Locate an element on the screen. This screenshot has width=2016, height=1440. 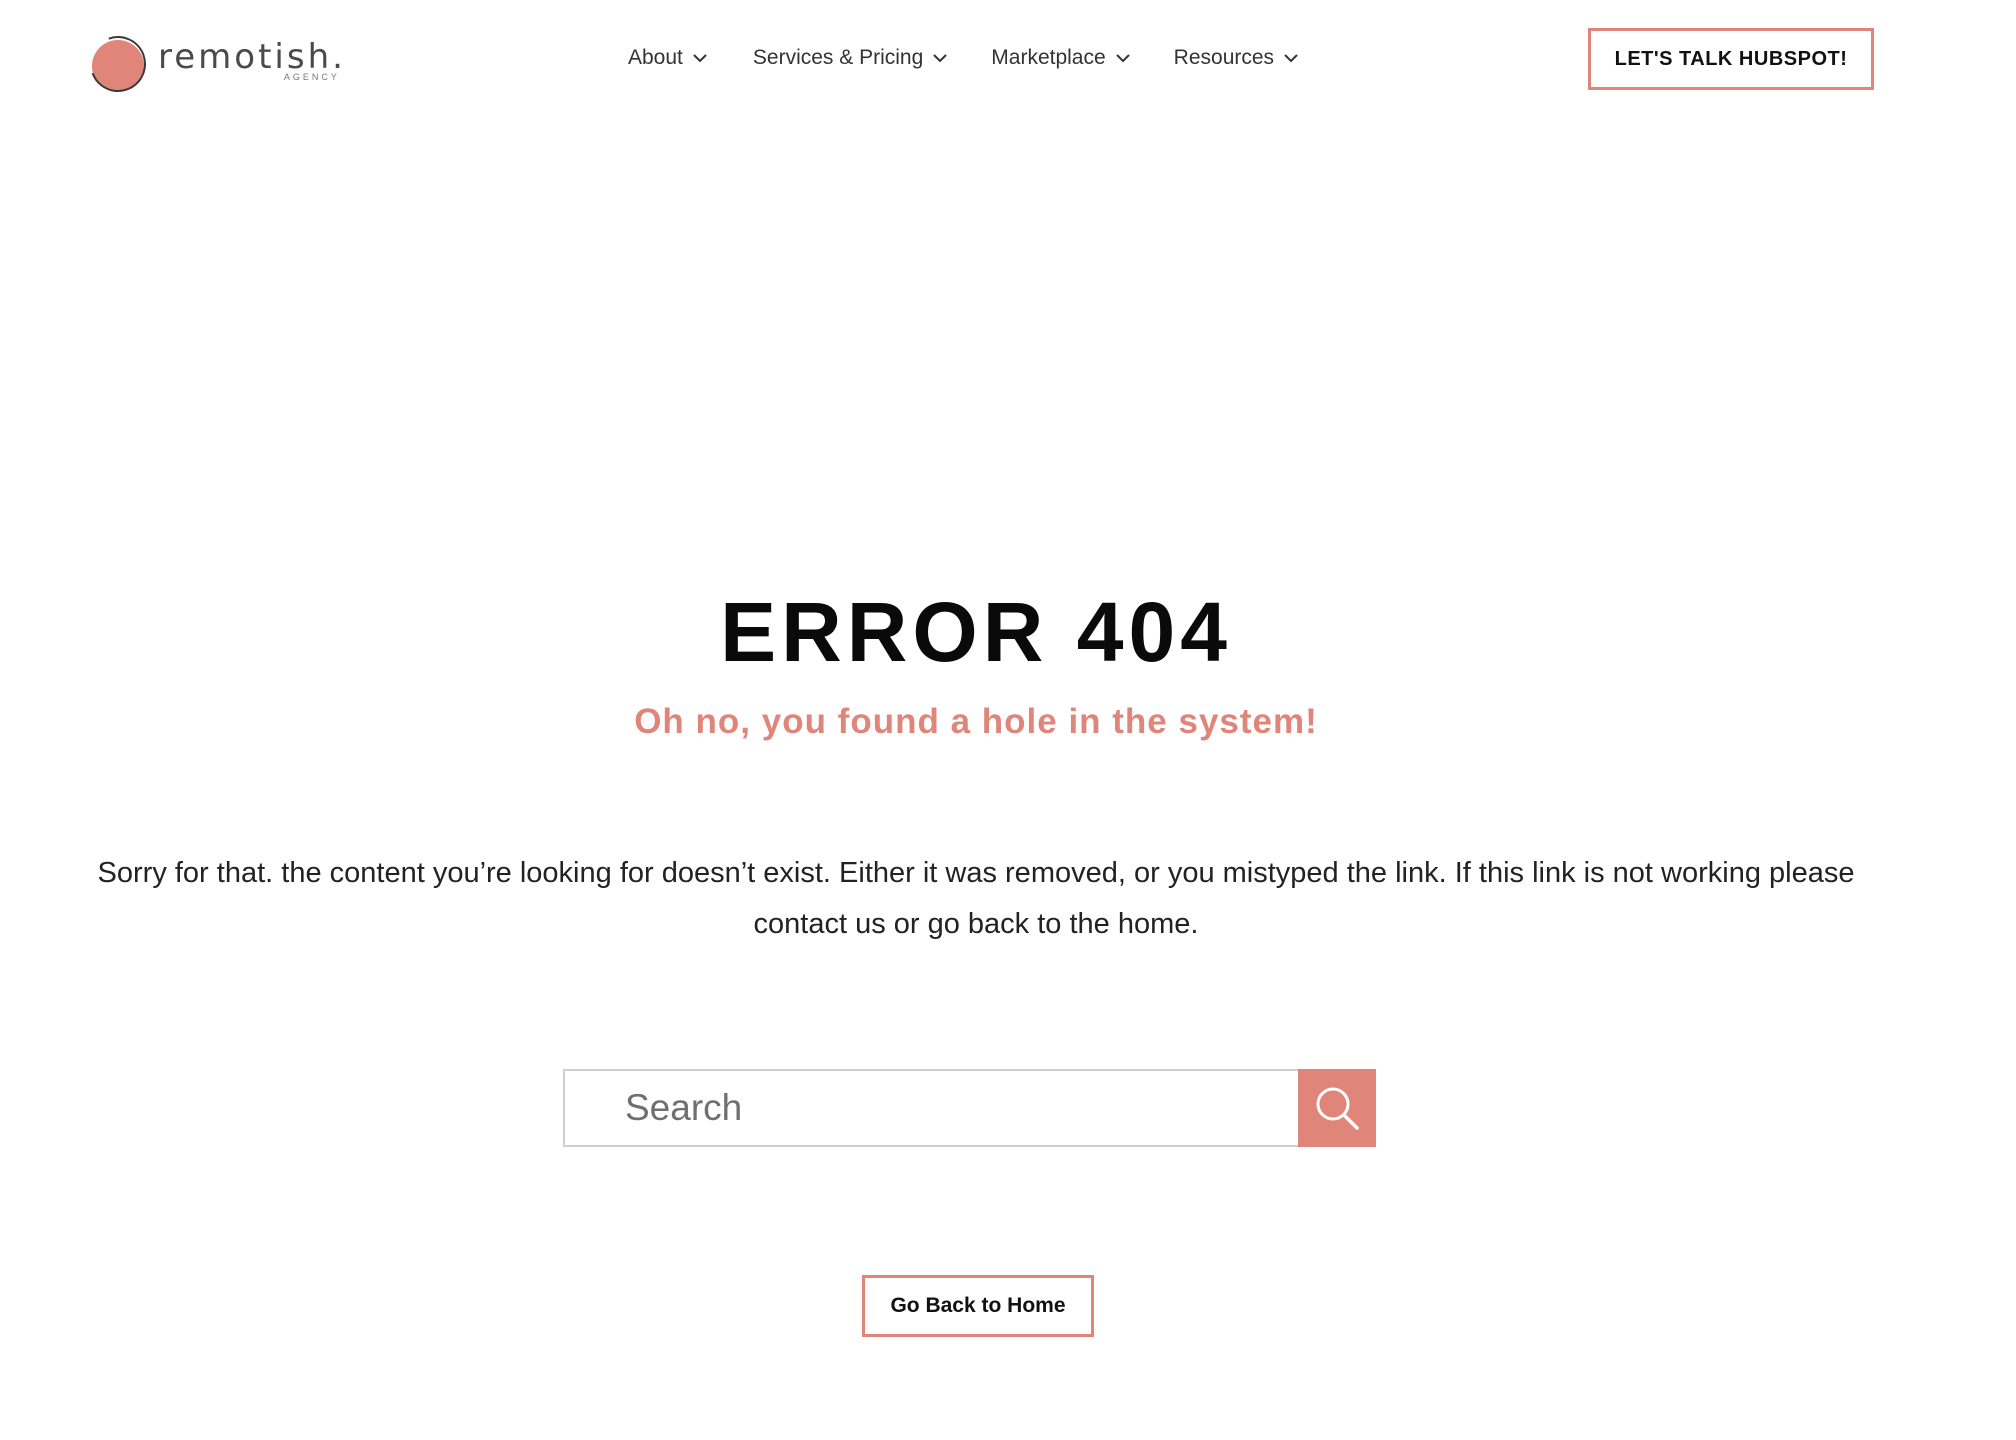
nav-item-label: Marketplace is located at coordinates (1048, 57).